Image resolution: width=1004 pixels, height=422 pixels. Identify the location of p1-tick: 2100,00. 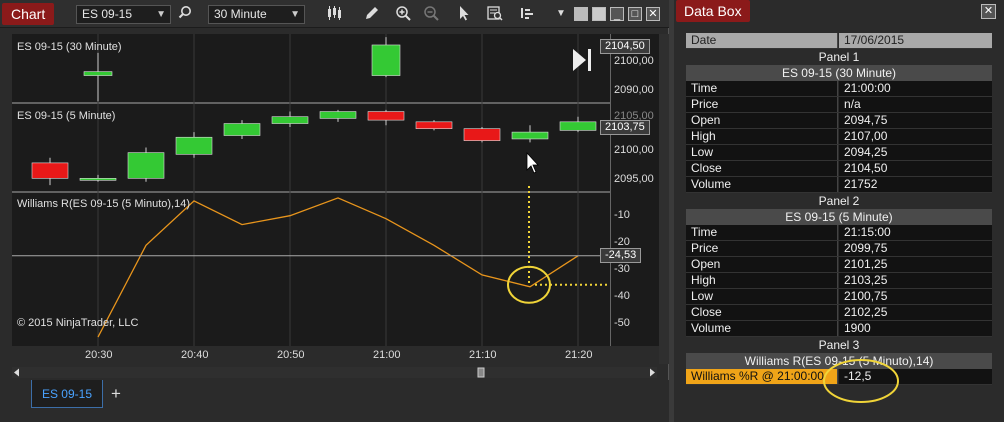
(634, 61).